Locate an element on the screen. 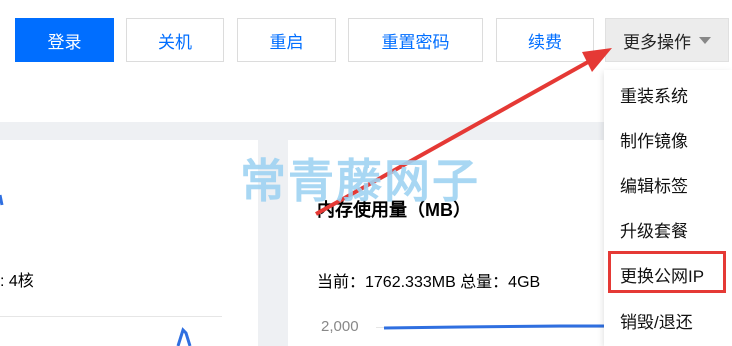  red-arrow-head is located at coordinates (597, 60).